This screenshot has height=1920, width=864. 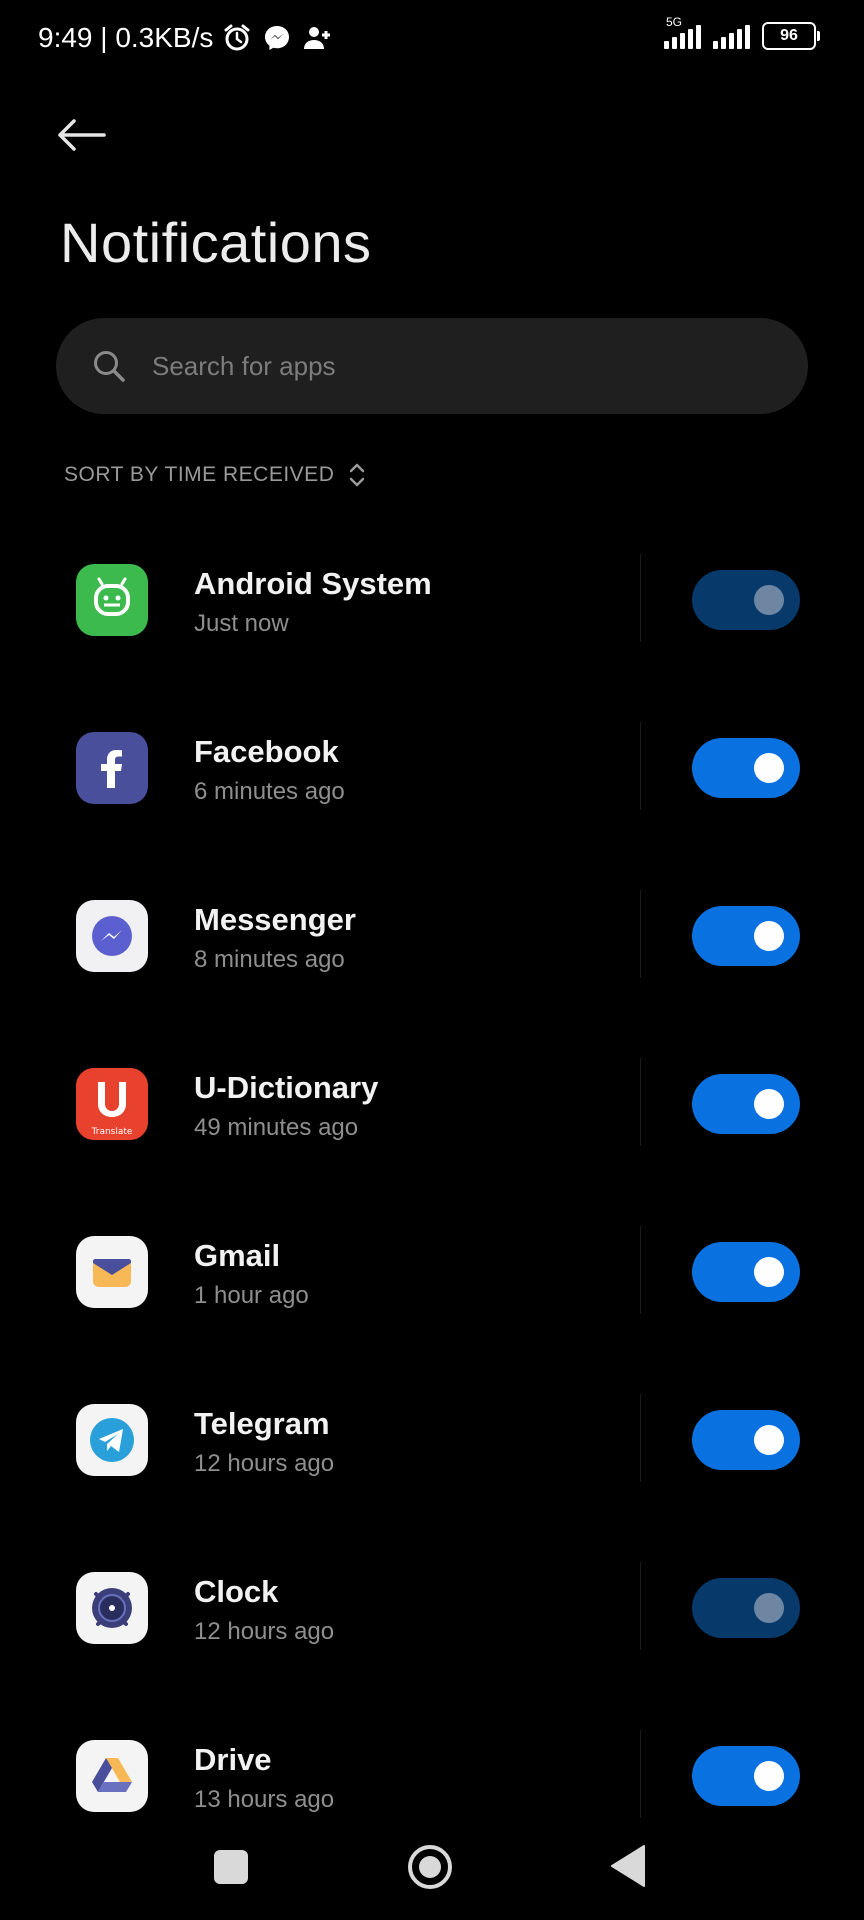 What do you see at coordinates (82, 135) in the screenshot?
I see `back-arrow-icon` at bounding box center [82, 135].